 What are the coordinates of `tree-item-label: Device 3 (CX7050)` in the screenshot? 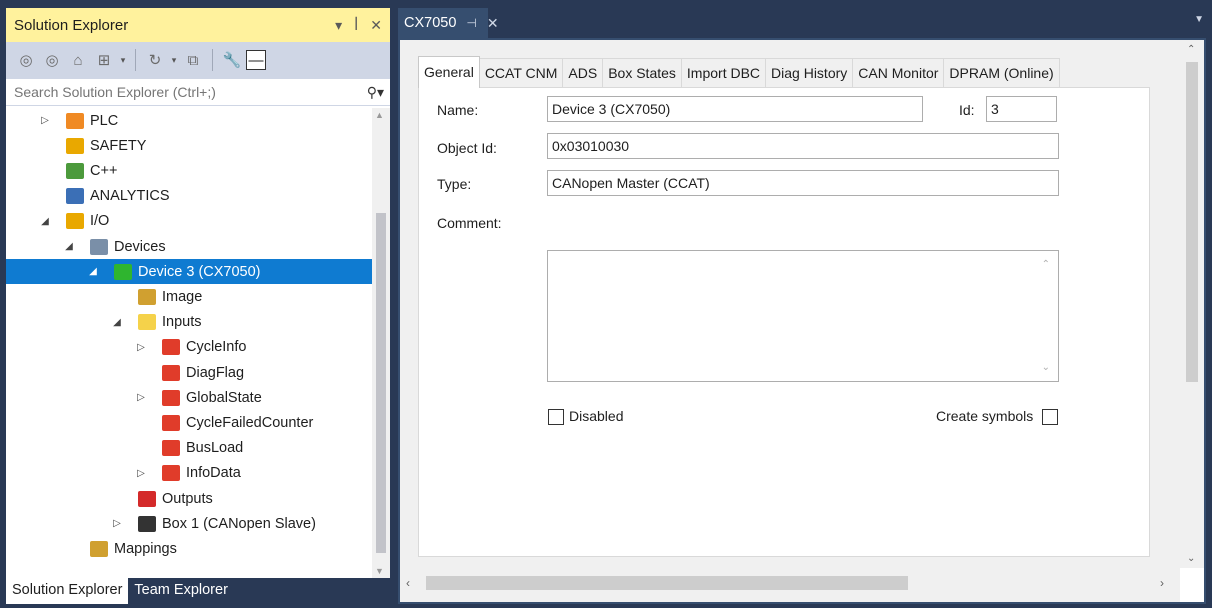 It's located at (199, 271).